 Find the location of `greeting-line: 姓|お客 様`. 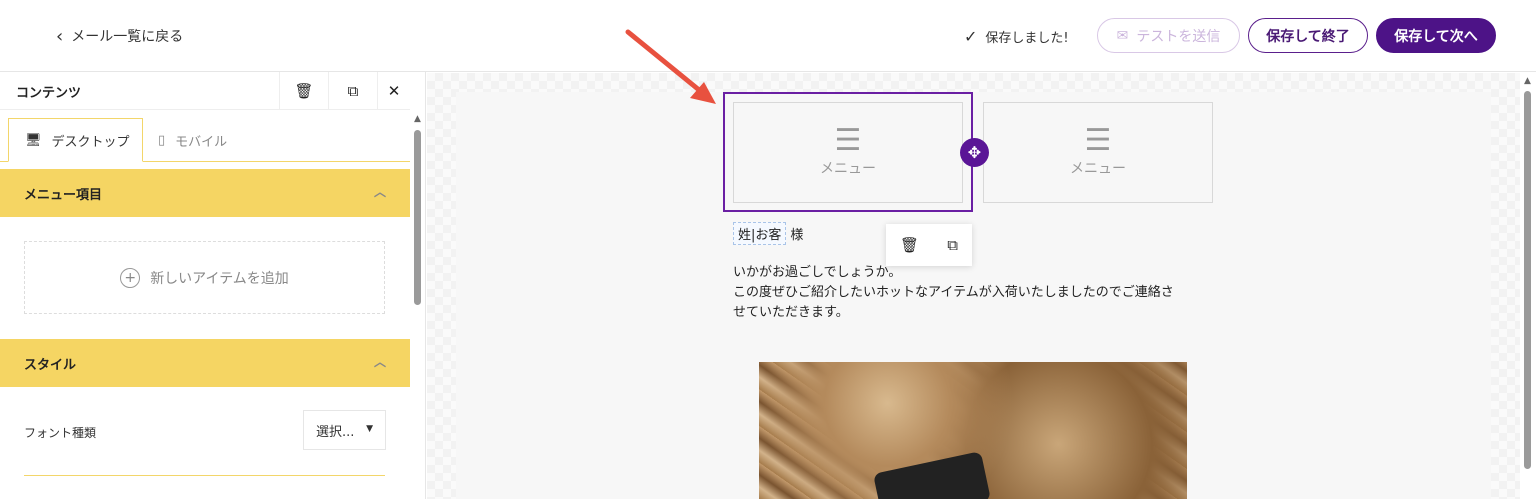

greeting-line: 姓|お客 様 is located at coordinates (768, 233).